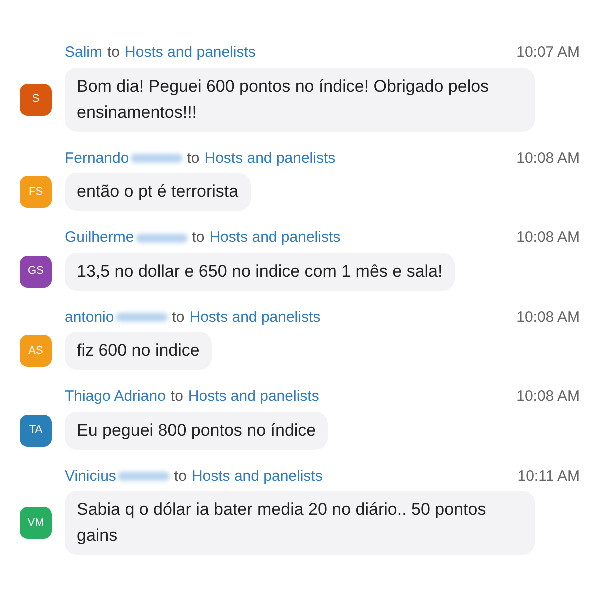 Image resolution: width=600 pixels, height=600 pixels. I want to click on message-bubble: Bom dia! Peguei 600 pontos no índice! Obrigado pelos ensinamentos!!!, so click(300, 100).